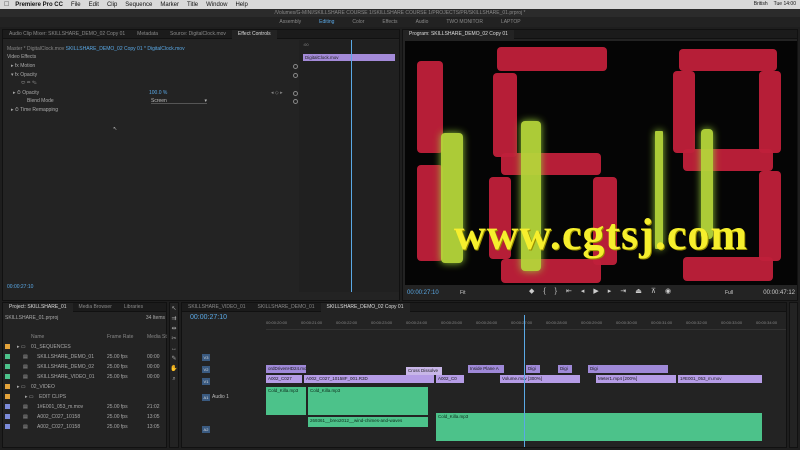 The height and width of the screenshot is (450, 800). I want to click on workspace-assembly: Assembly, so click(290, 22).